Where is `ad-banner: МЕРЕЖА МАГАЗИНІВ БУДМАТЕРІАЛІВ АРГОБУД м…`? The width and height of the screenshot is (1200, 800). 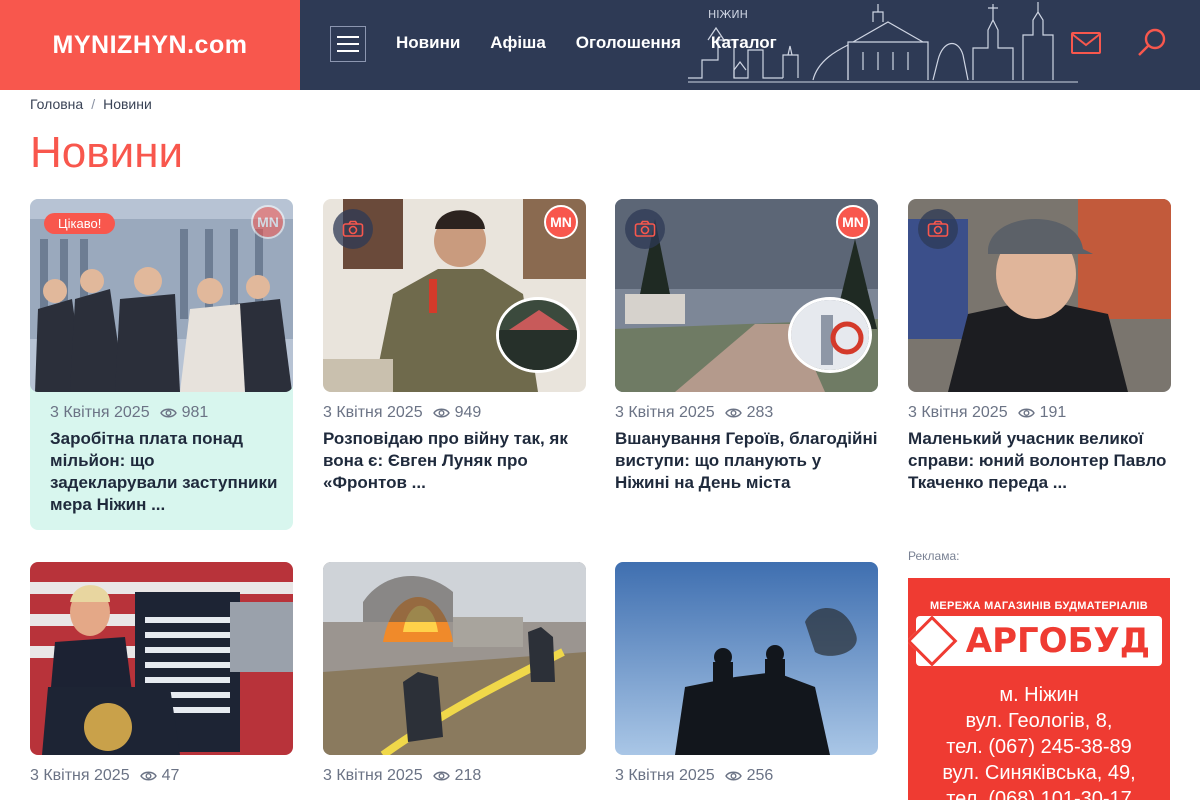 ad-banner: МЕРЕЖА МАГАЗИНІВ БУДМАТЕРІАЛІВ АРГОБУД м… is located at coordinates (1039, 689).